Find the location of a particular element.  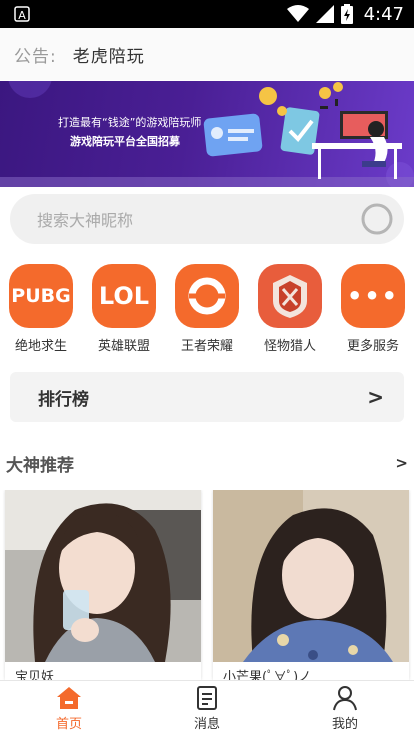

notice-text: 老虎陪玩 is located at coordinates (108, 56).